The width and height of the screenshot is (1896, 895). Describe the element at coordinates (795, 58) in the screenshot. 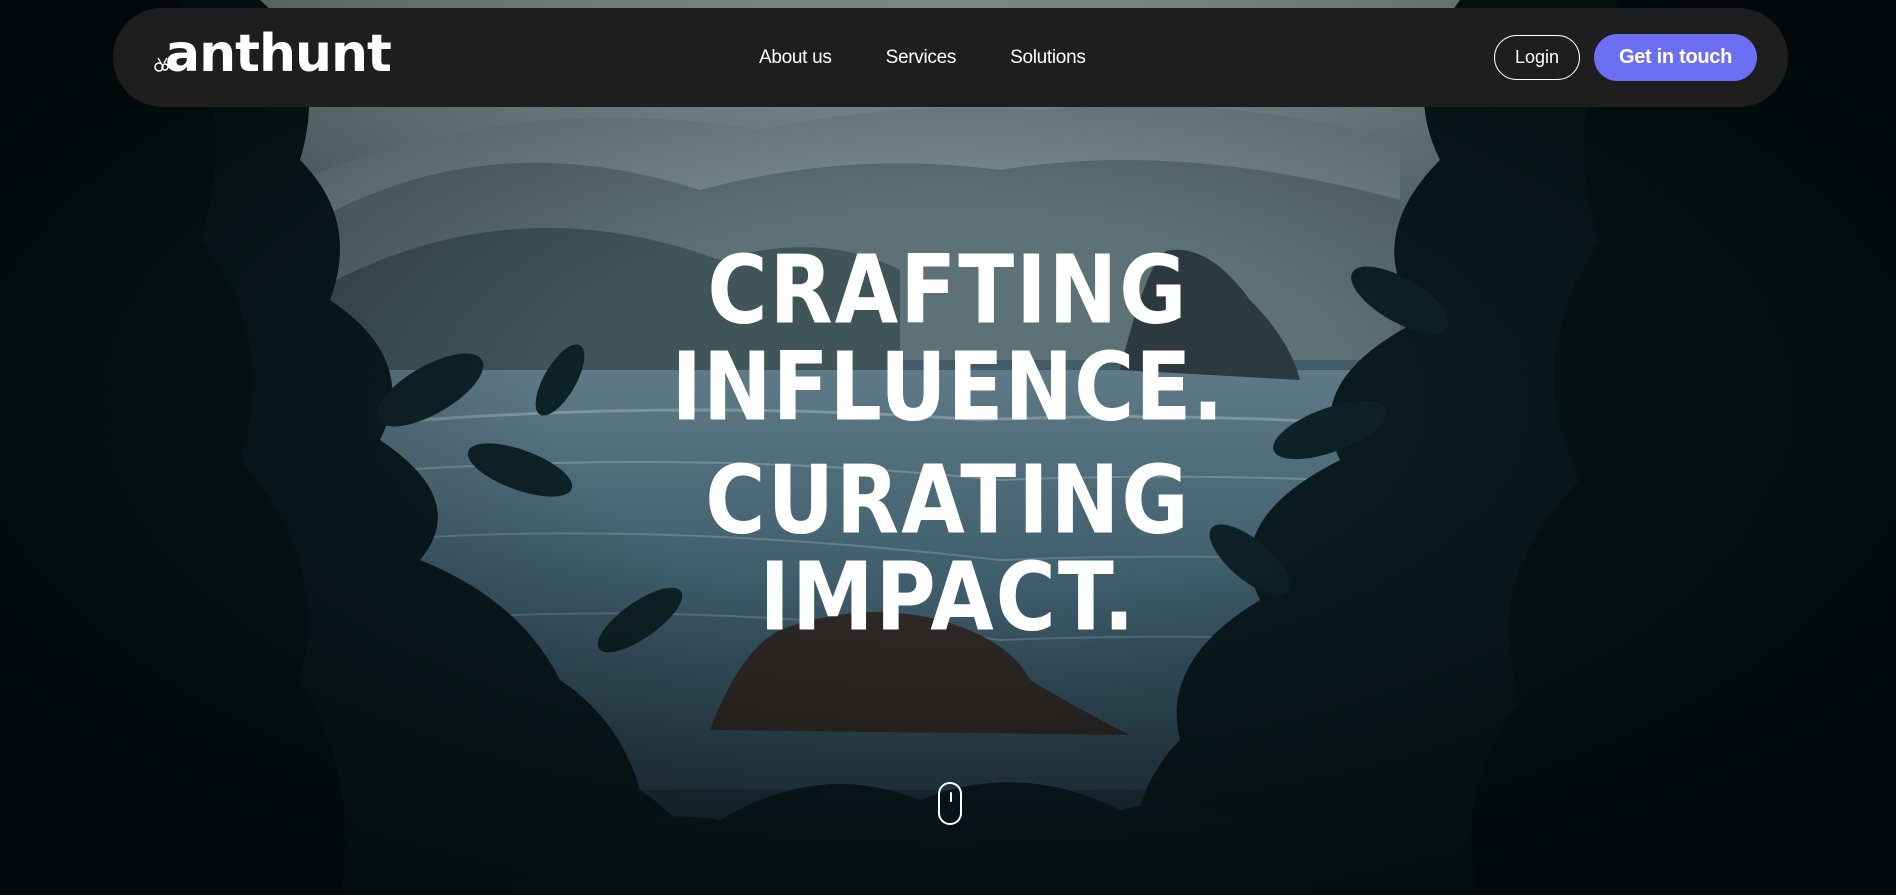

I see `nav-link-about-us: About us` at that location.